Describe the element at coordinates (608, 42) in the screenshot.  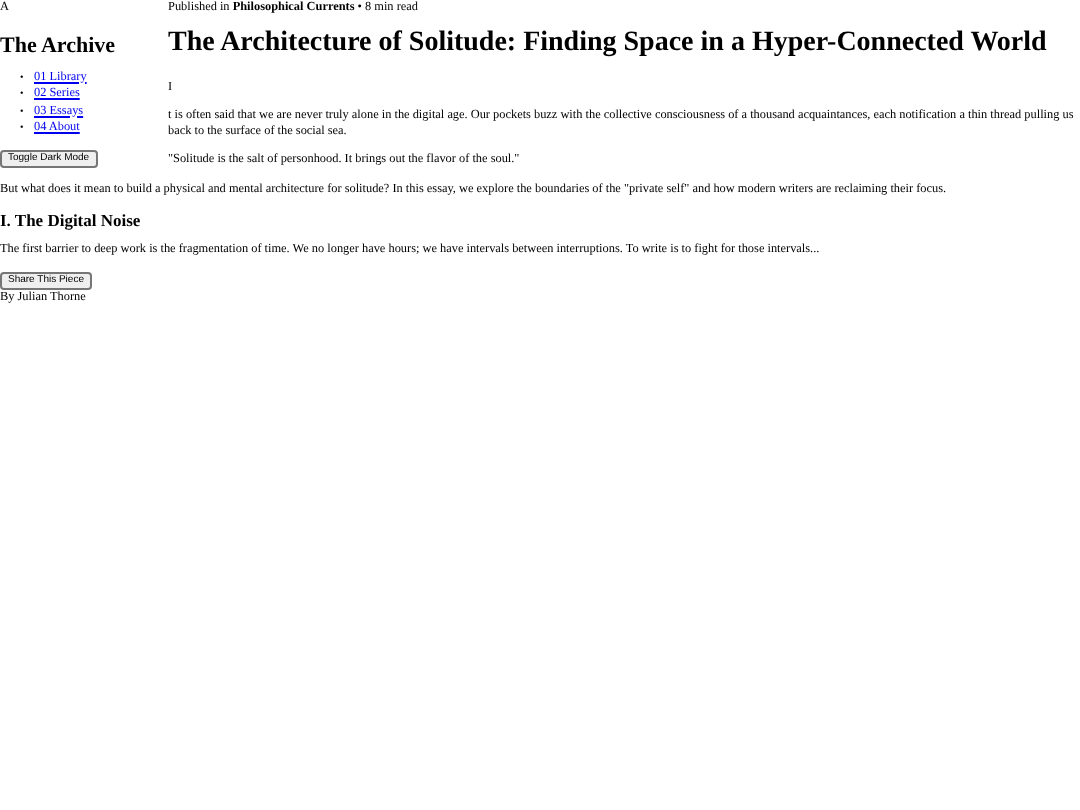
I see `article-title: The Architecture of Solitude: Finding Space in a Hyper-Connected World` at that location.